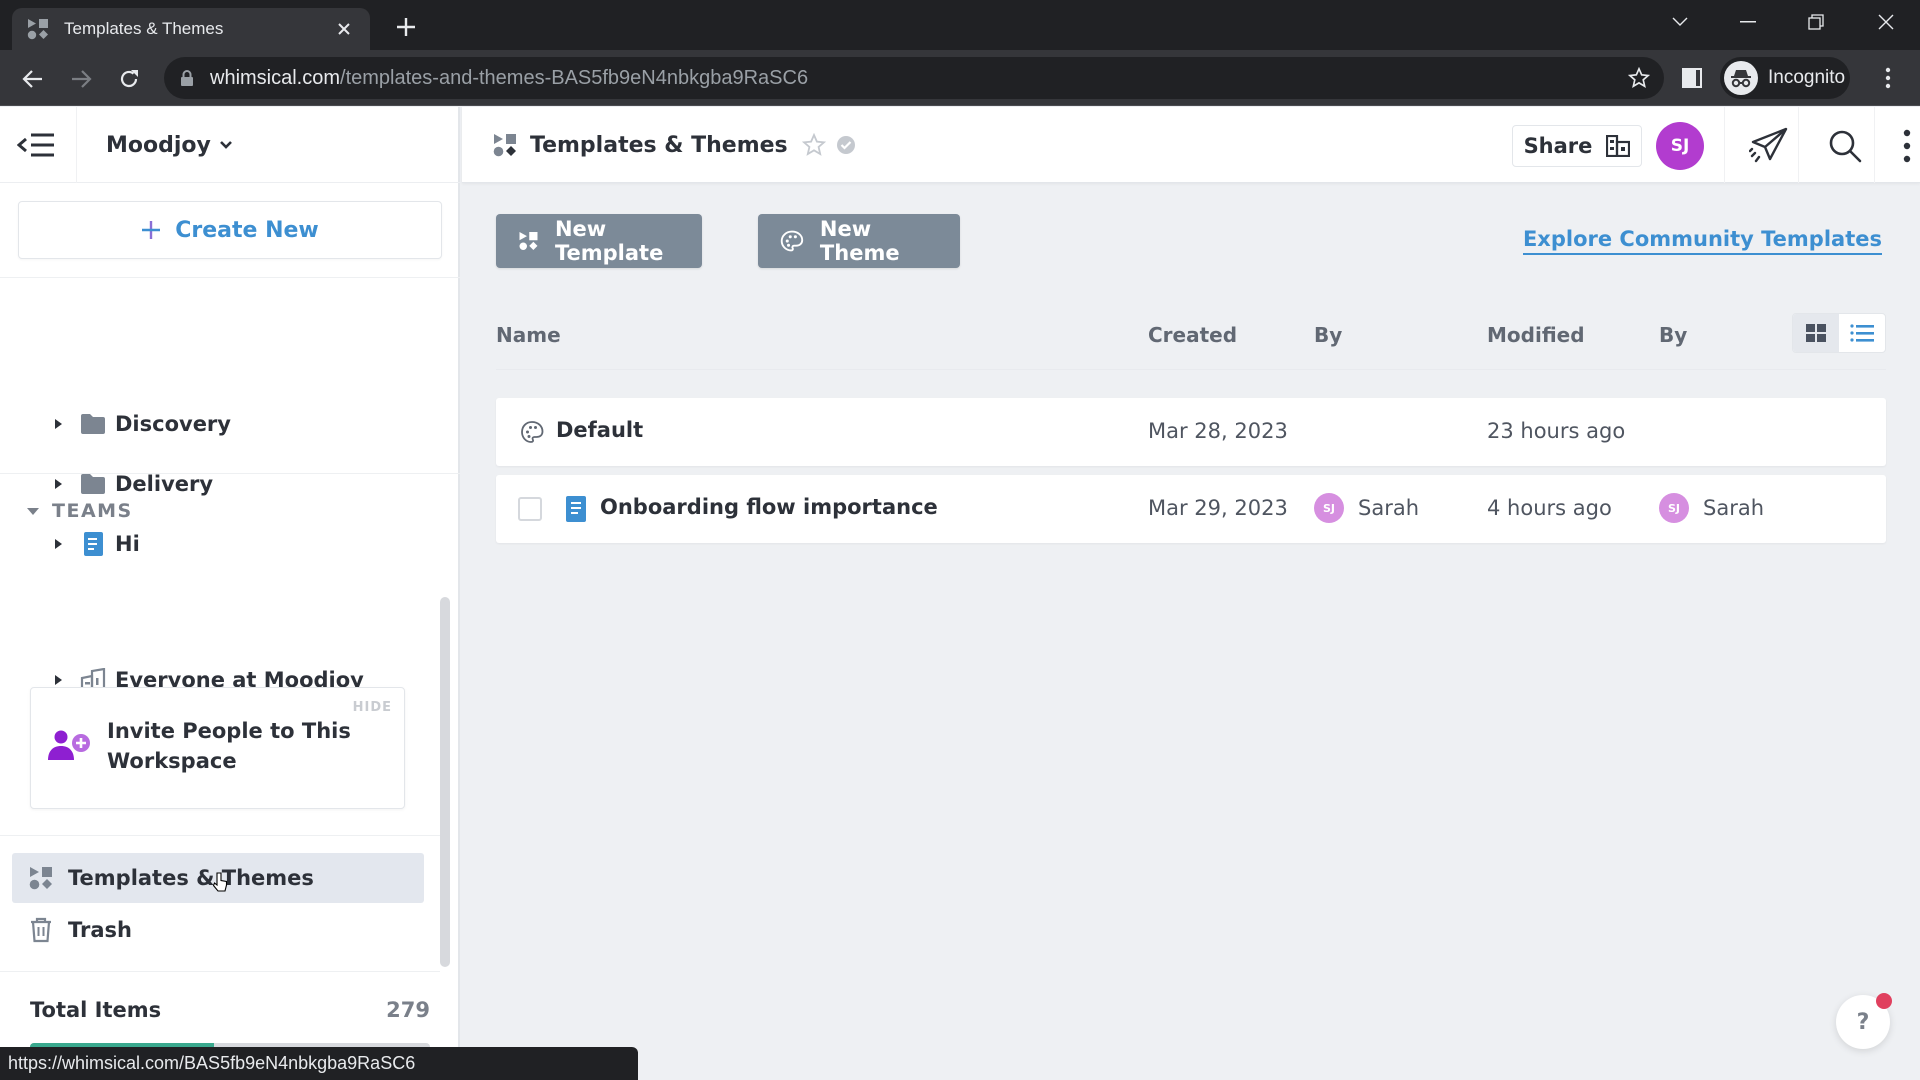 This screenshot has height=1080, width=1920. Describe the element at coordinates (229, 746) in the screenshot. I see `invite-card-text: Invite People to This Workspace` at that location.